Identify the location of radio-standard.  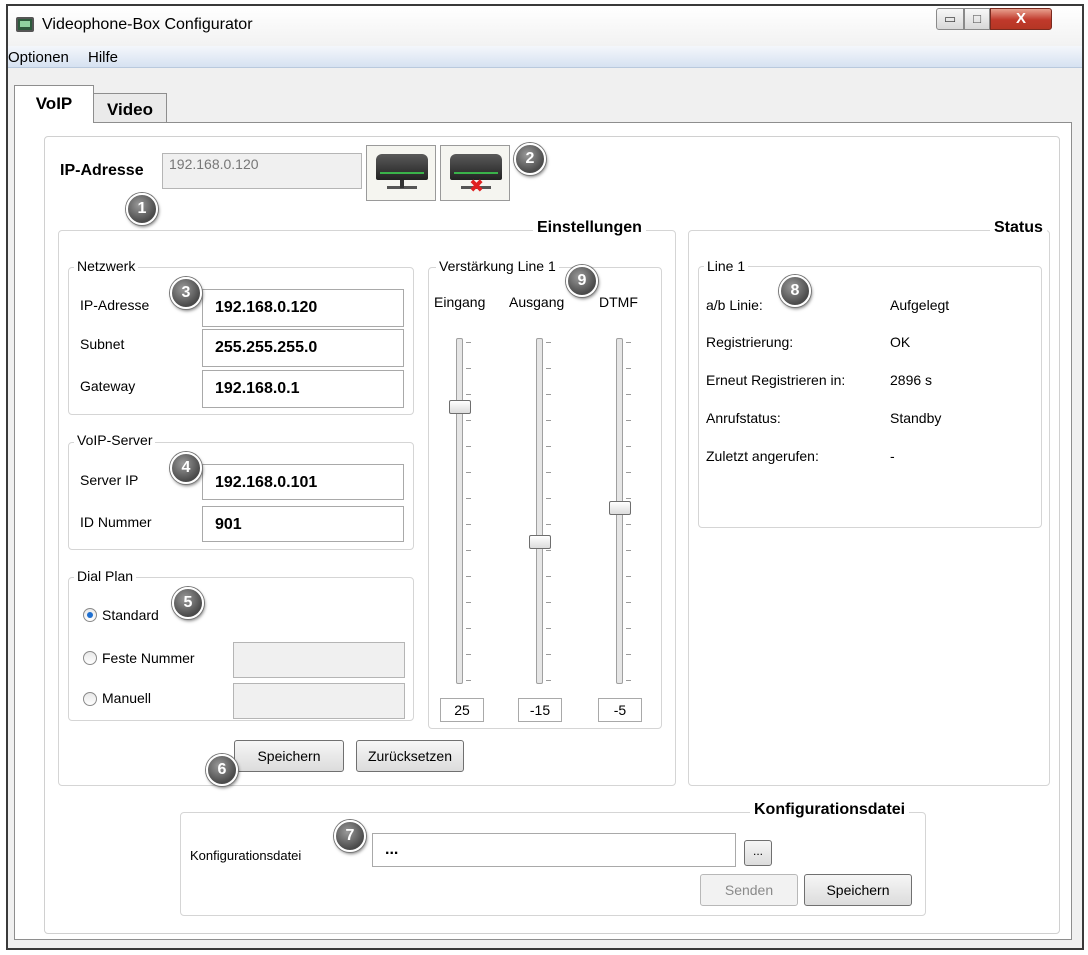
(90, 615).